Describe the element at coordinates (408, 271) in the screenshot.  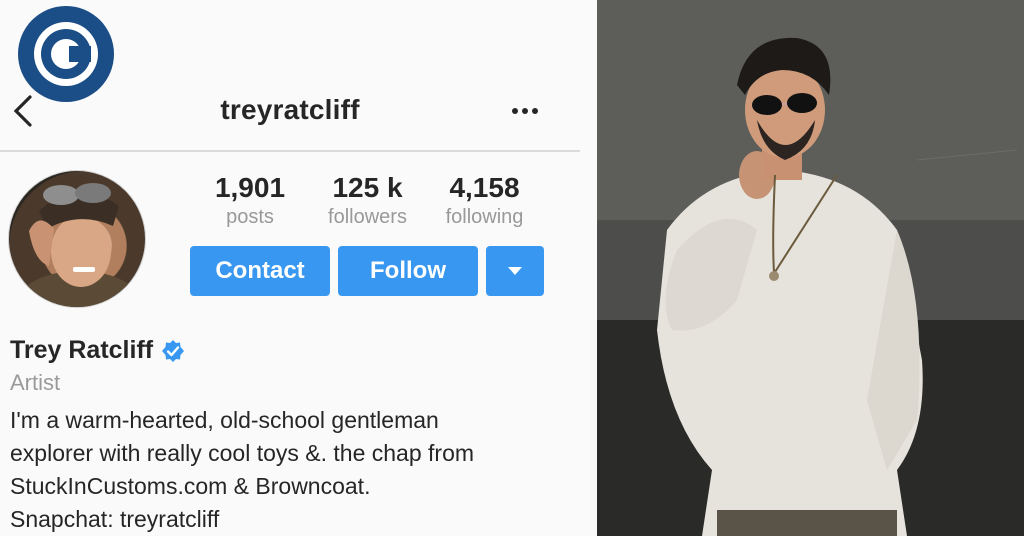
I see `follow-button: Follow` at that location.